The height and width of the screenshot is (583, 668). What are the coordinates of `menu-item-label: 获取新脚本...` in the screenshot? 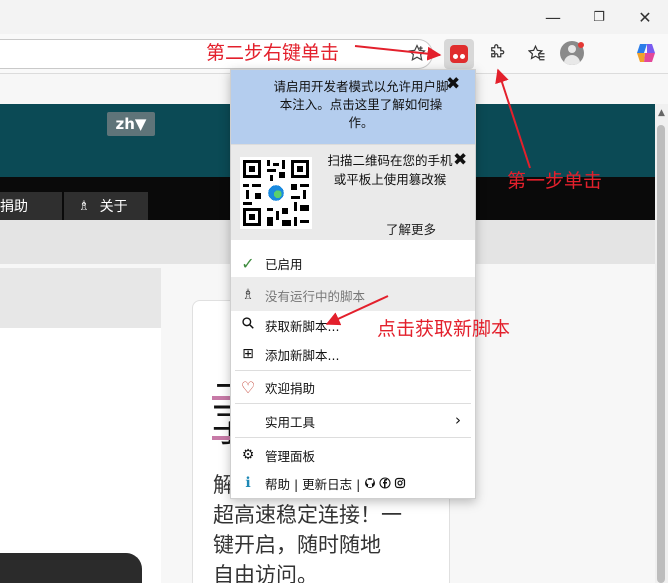 It's located at (302, 326).